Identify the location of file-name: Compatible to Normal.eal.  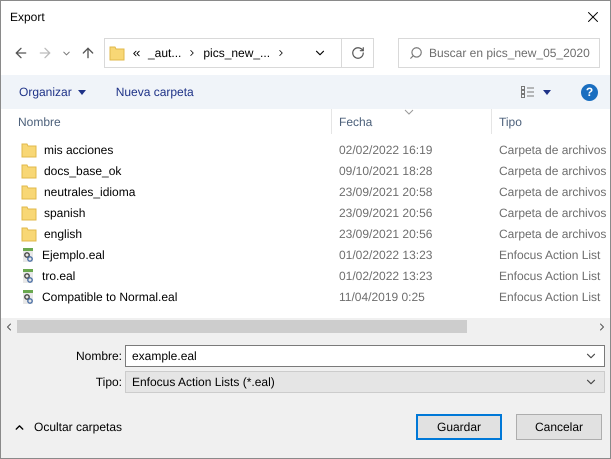
(110, 297).